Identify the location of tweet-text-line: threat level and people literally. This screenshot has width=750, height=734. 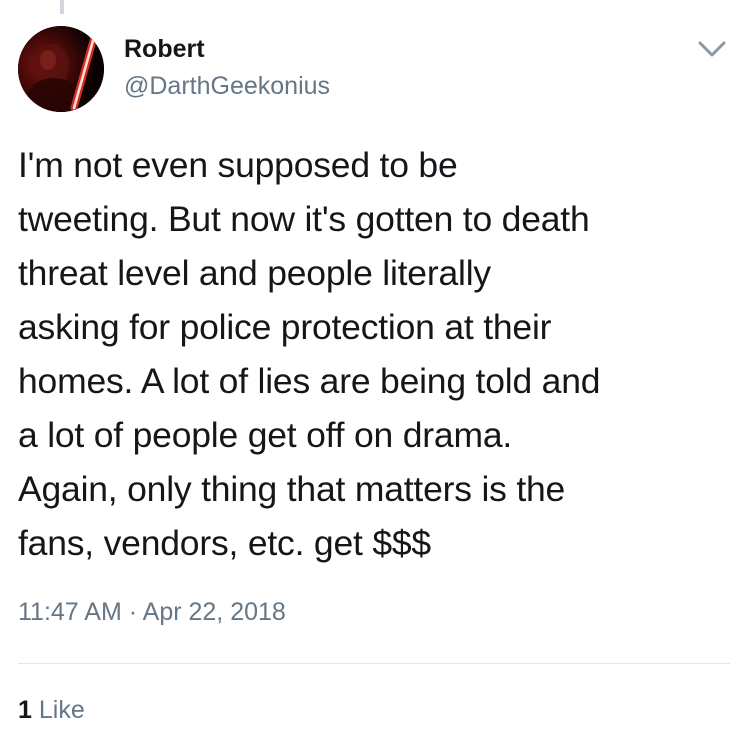
(254, 273).